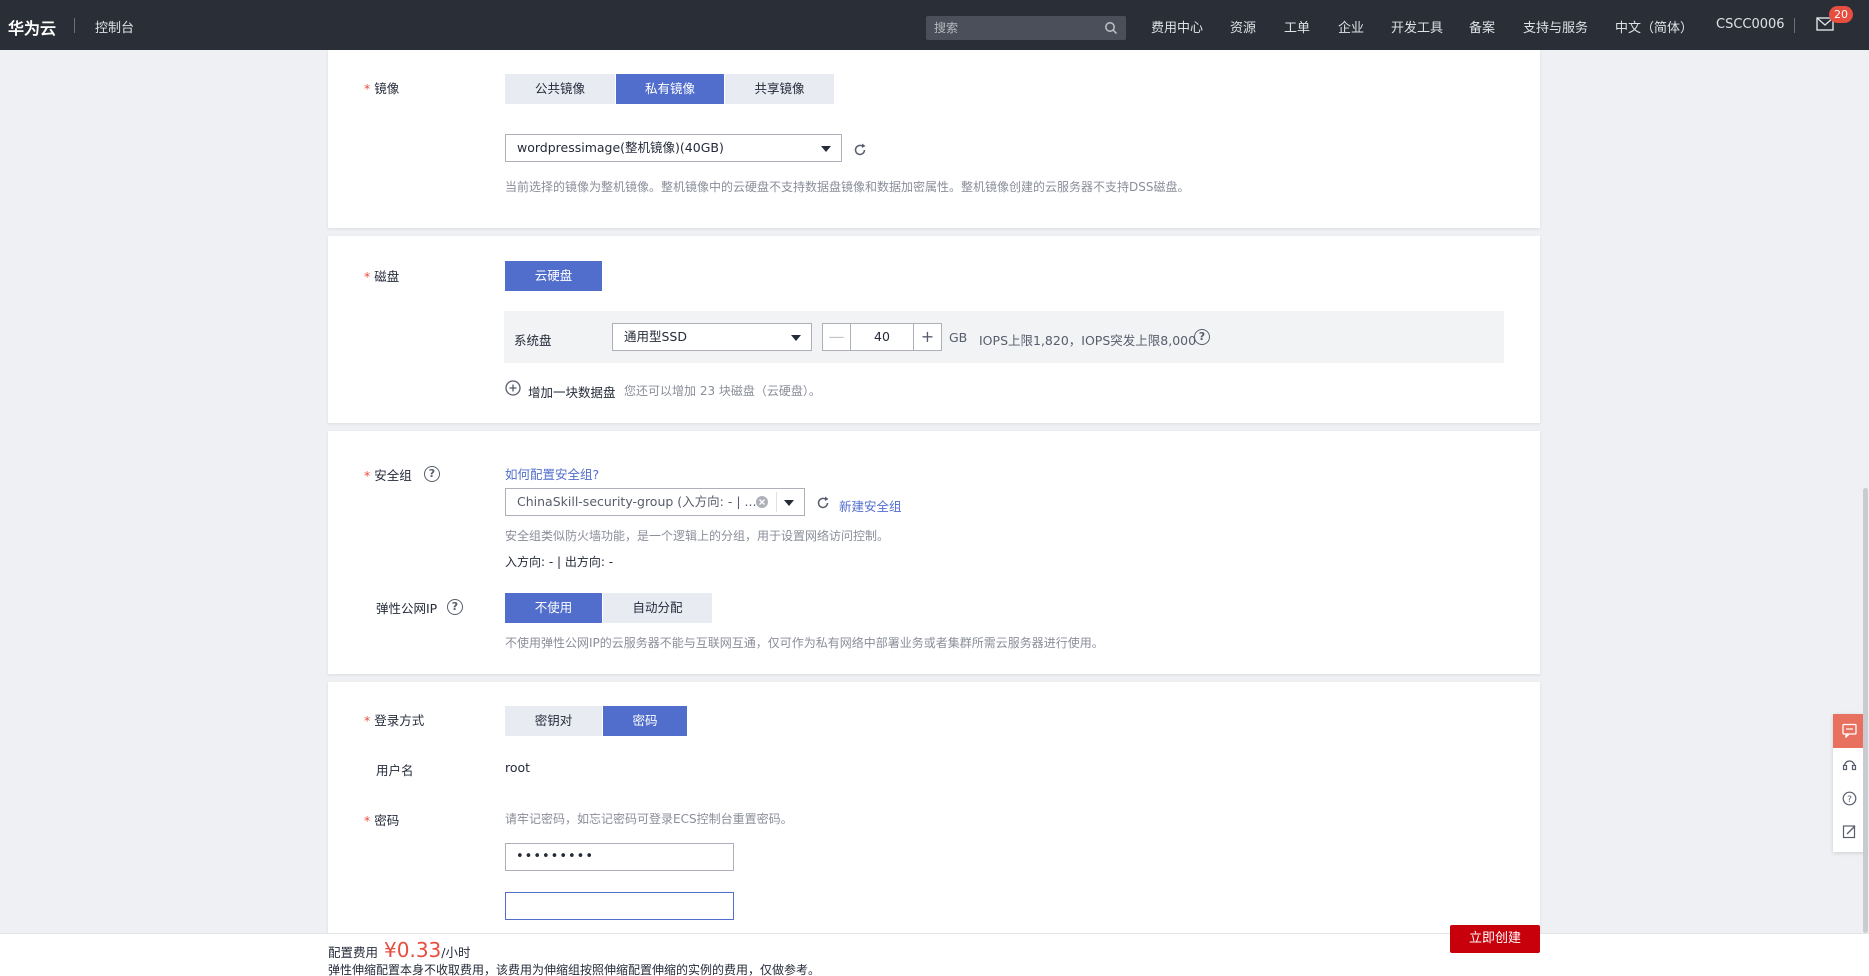 Image resolution: width=1869 pixels, height=976 pixels. I want to click on clear-icon, so click(762, 502).